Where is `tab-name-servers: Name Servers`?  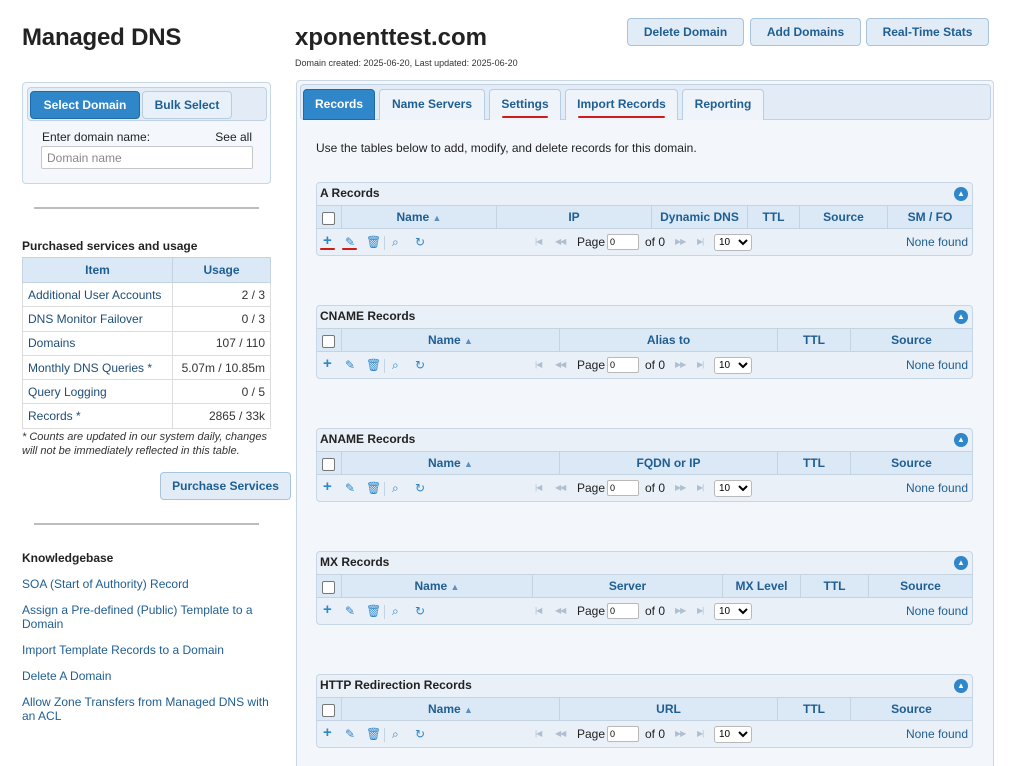
tab-name-servers: Name Servers is located at coordinates (432, 104).